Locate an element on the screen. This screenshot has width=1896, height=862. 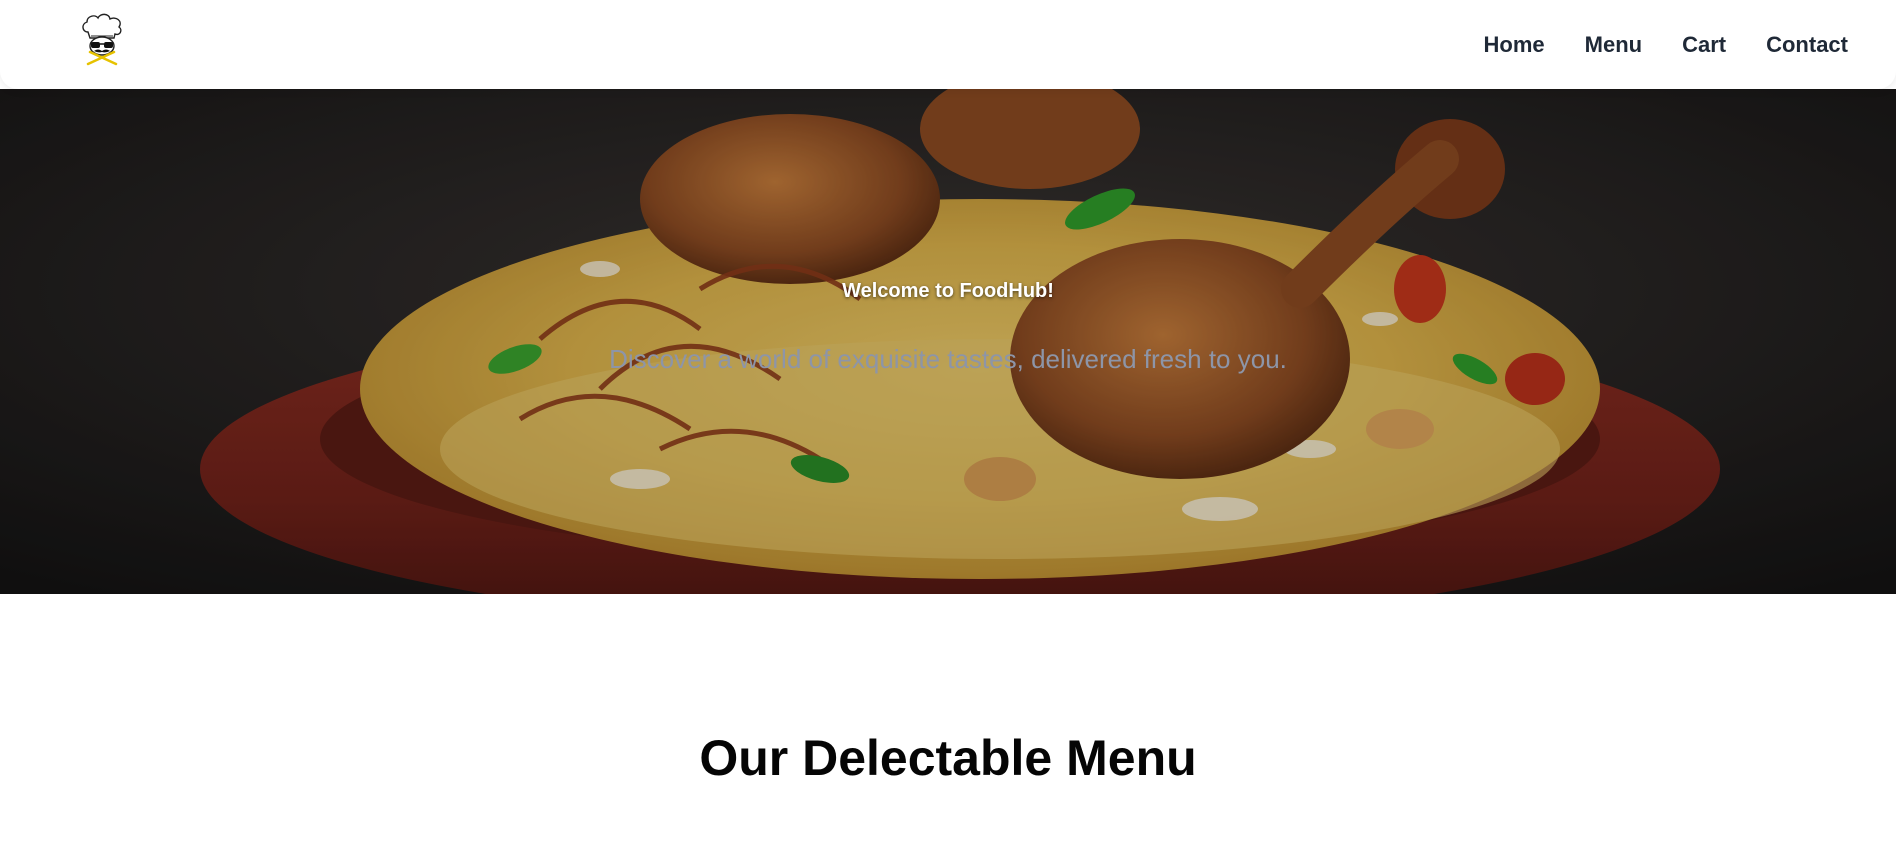
nav-link-menu: Menu is located at coordinates (1613, 45).